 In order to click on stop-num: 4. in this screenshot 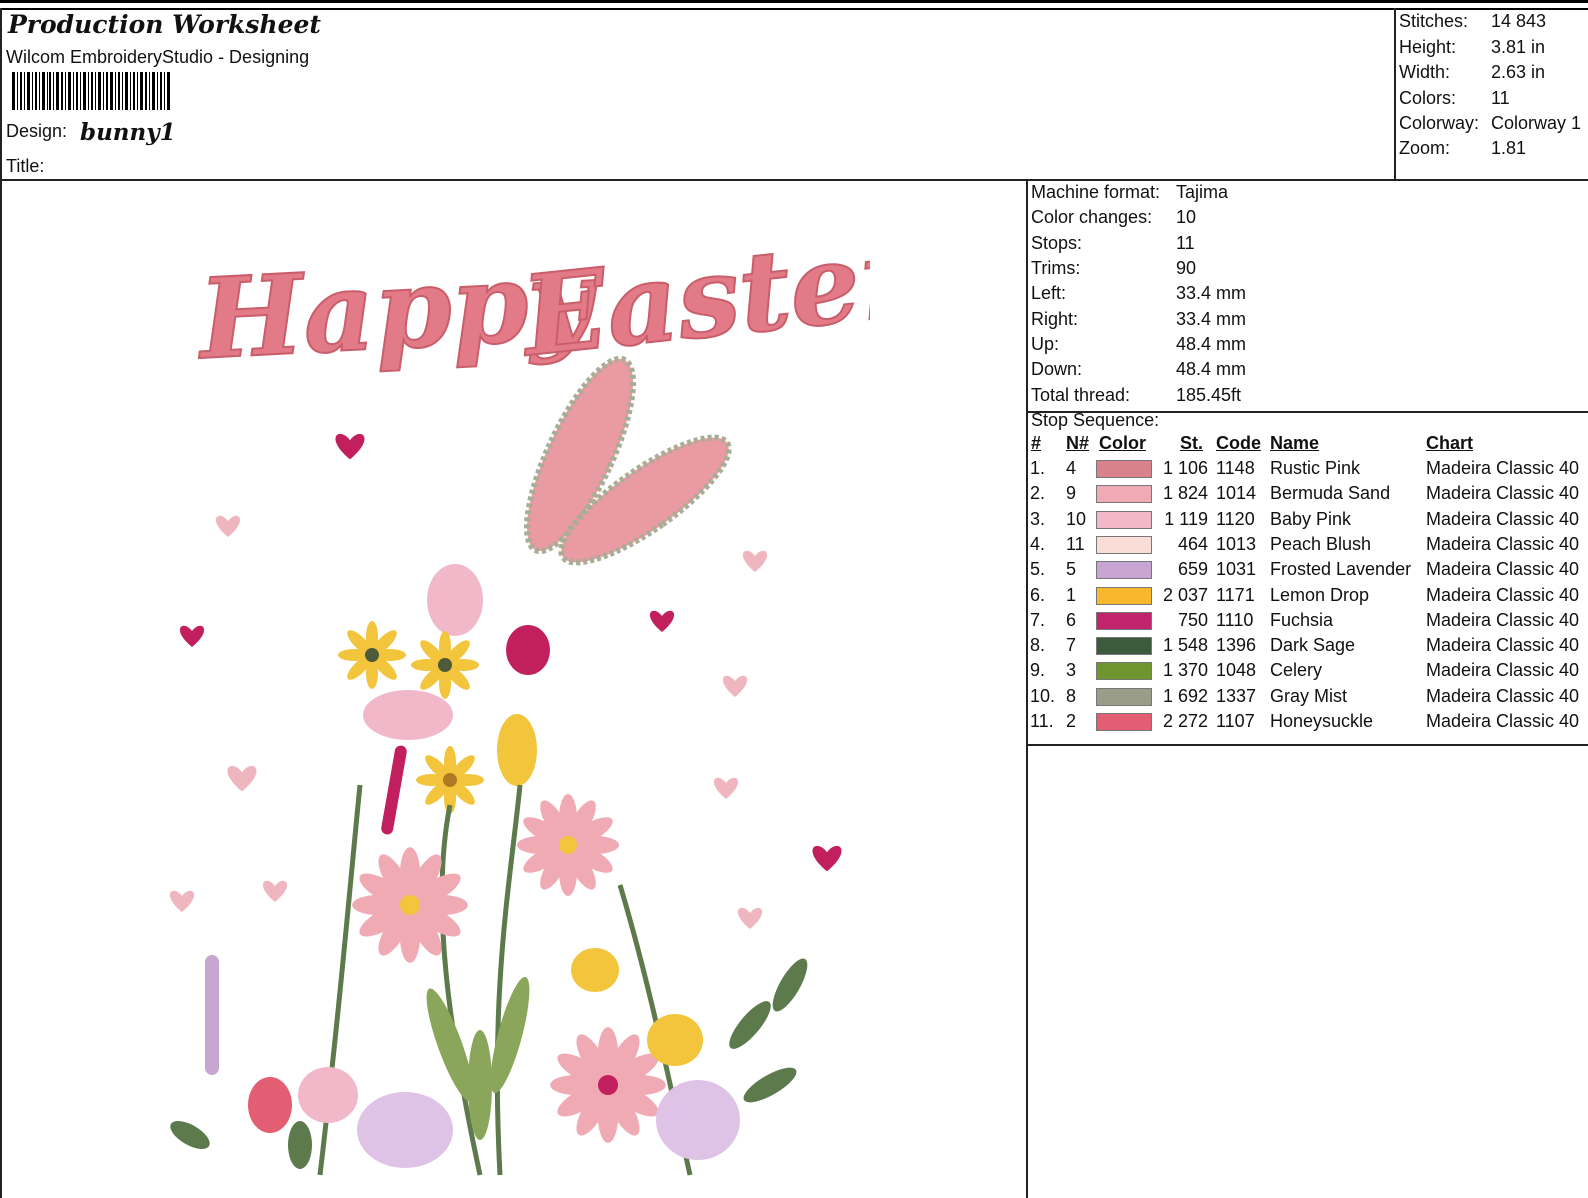, I will do `click(1038, 543)`.